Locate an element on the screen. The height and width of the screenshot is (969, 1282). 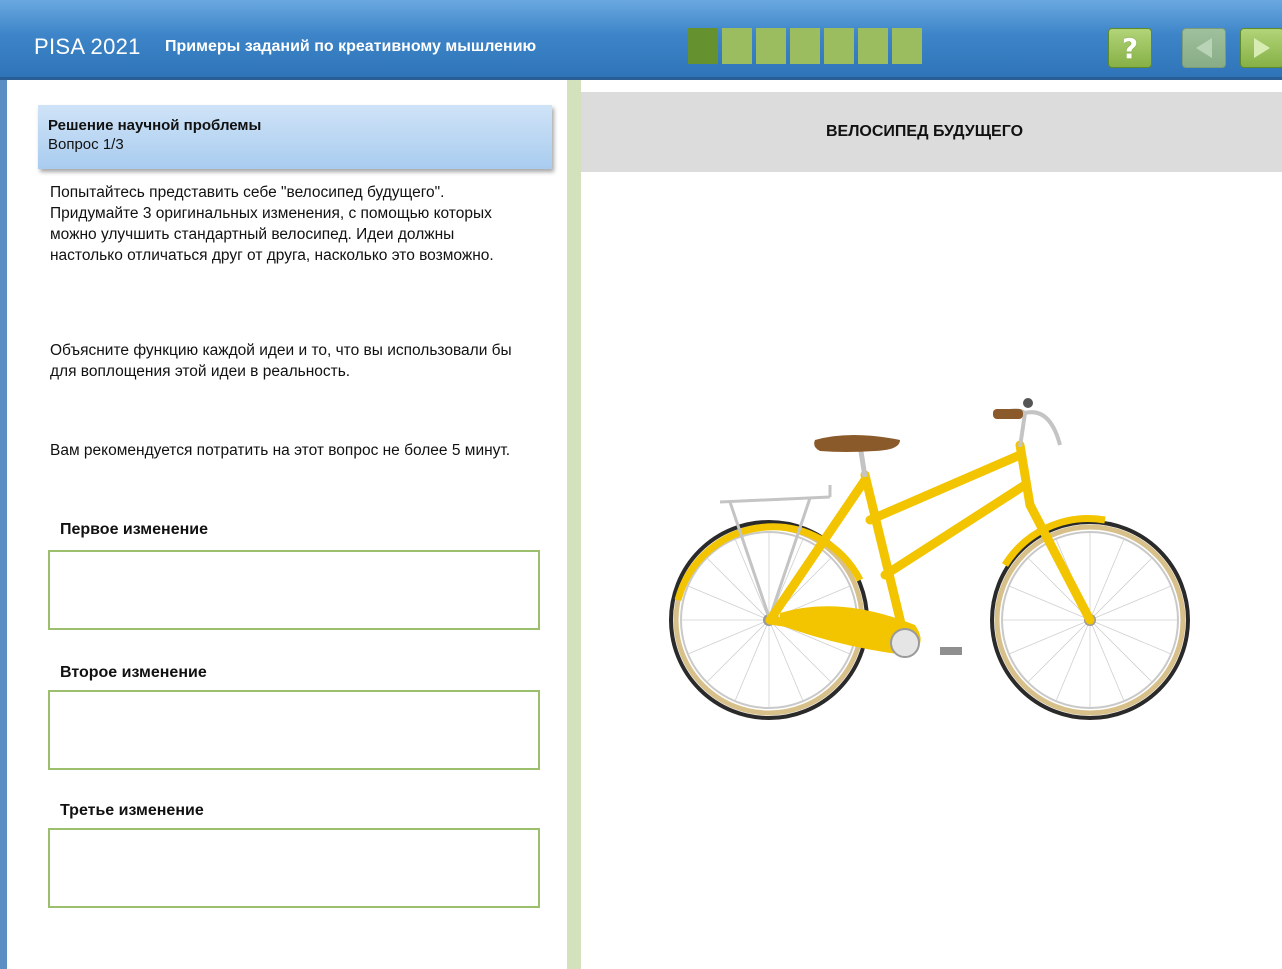
answer-field-third is located at coordinates (294, 868).